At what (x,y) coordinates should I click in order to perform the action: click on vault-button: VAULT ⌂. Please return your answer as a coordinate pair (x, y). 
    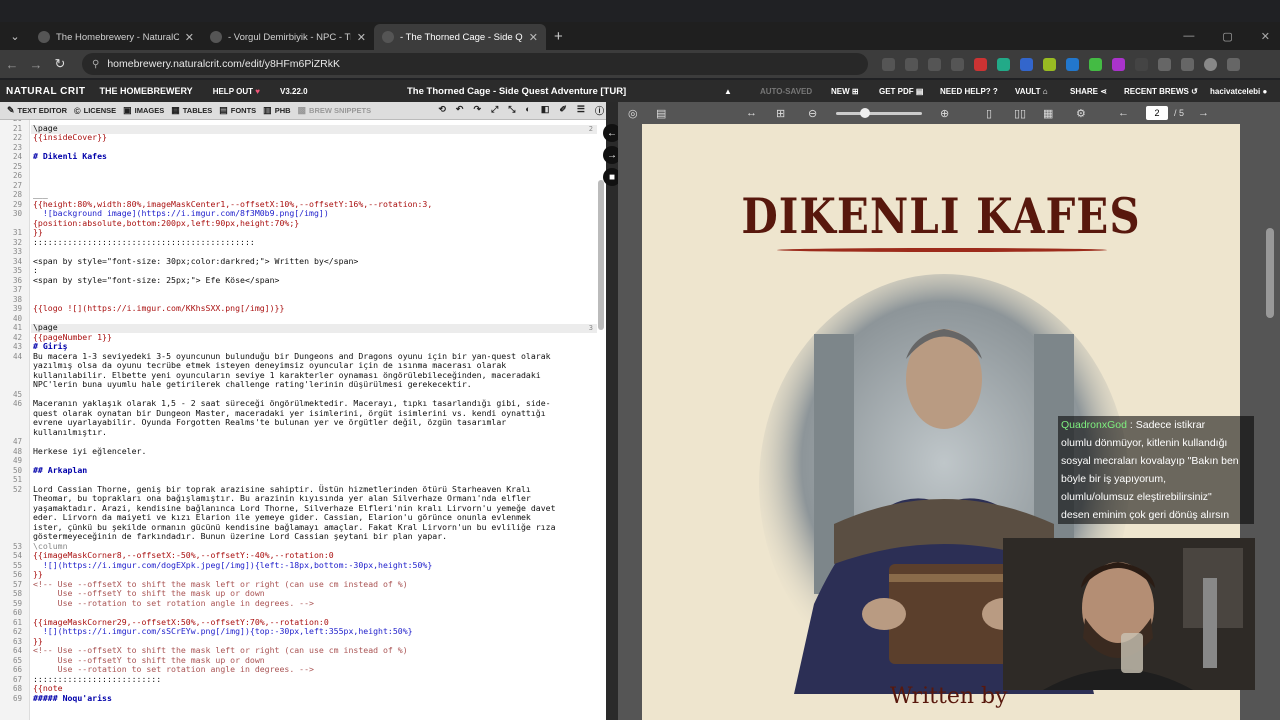
    Looking at the image, I should click on (1031, 91).